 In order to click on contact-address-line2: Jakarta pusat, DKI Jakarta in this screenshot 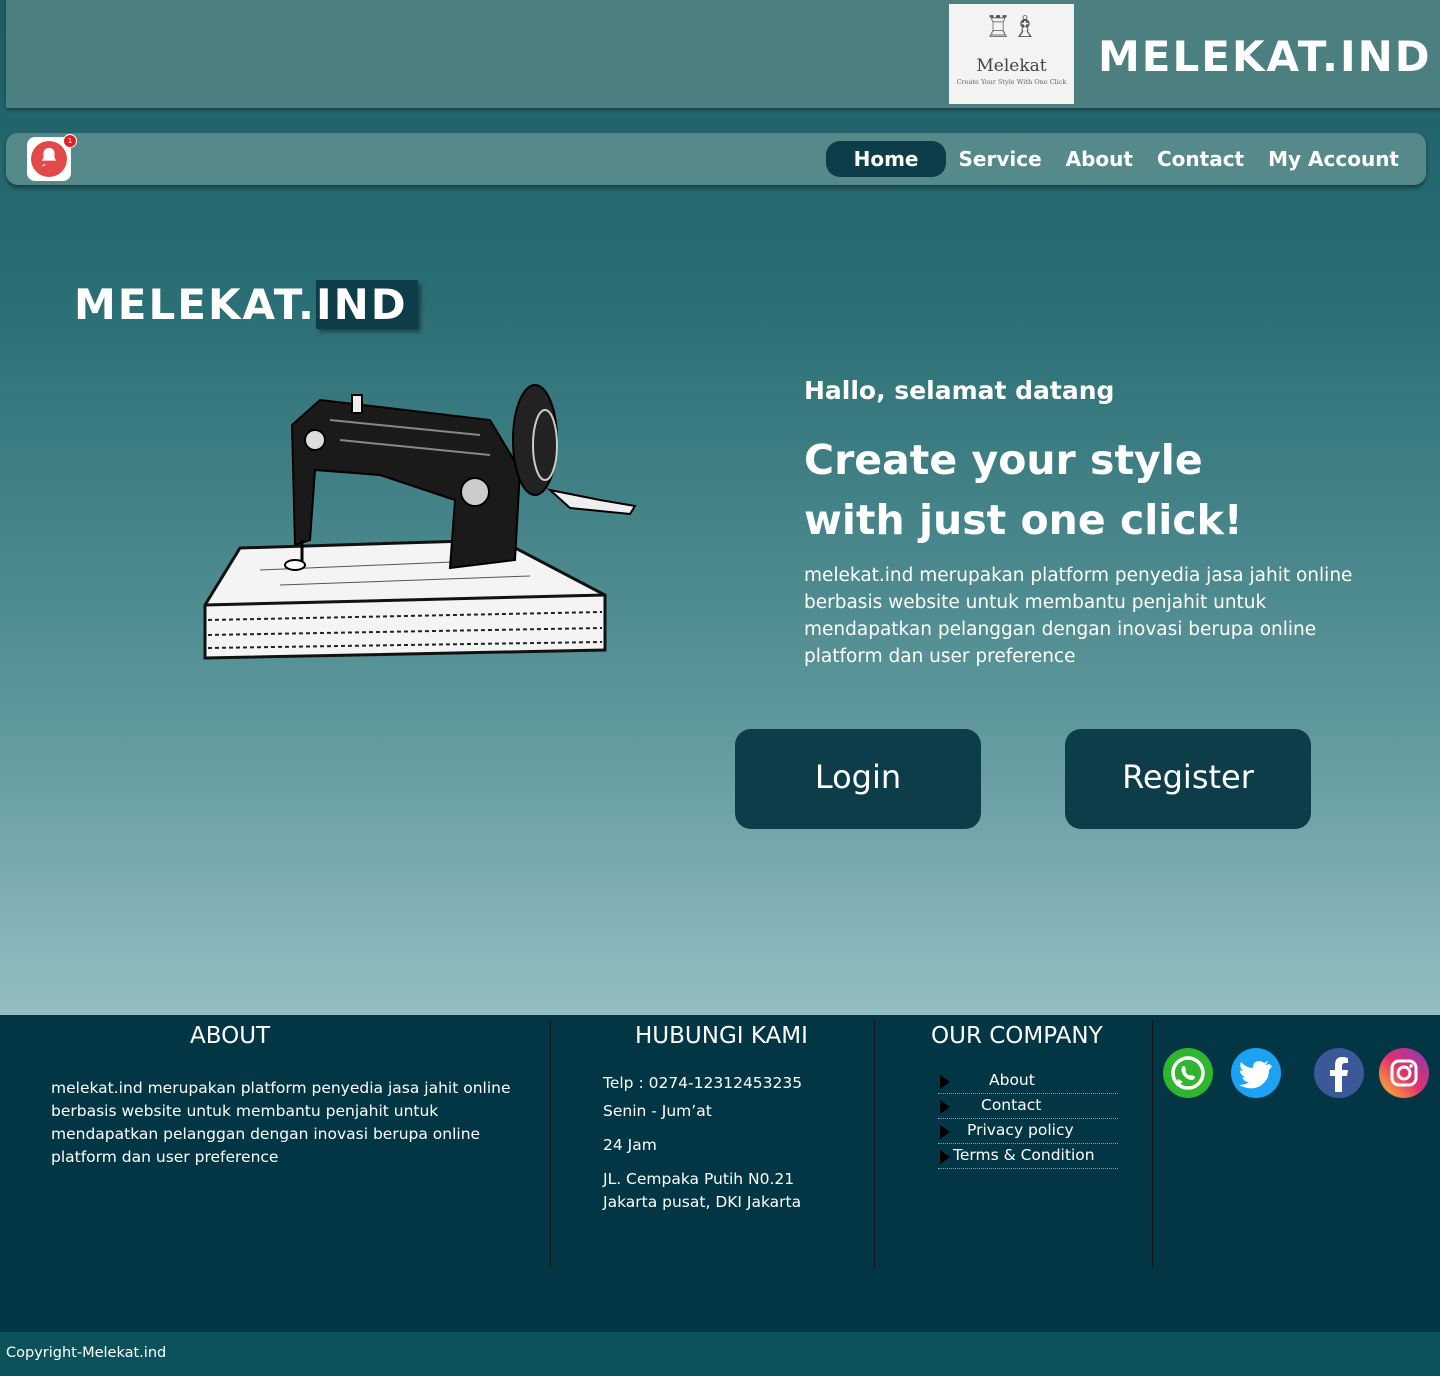, I will do `click(702, 1202)`.